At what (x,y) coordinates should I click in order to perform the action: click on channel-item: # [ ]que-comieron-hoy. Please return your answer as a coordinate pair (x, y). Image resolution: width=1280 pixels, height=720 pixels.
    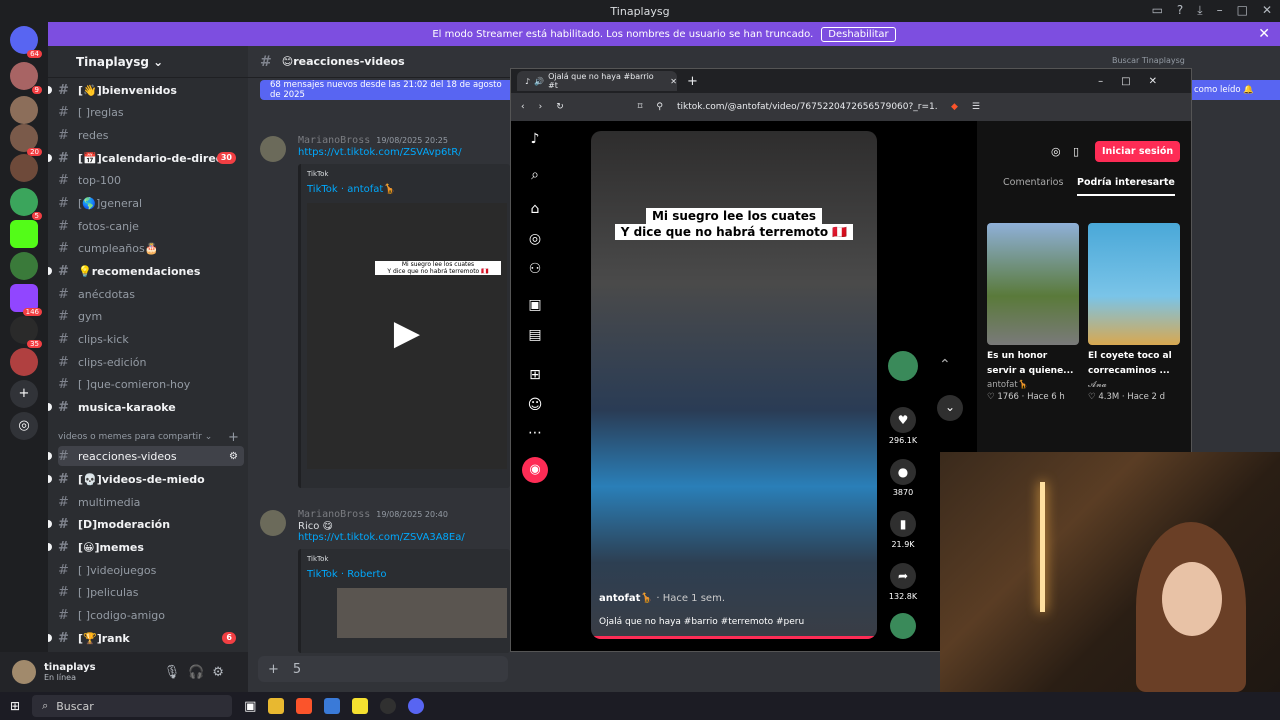
    Looking at the image, I should click on (151, 384).